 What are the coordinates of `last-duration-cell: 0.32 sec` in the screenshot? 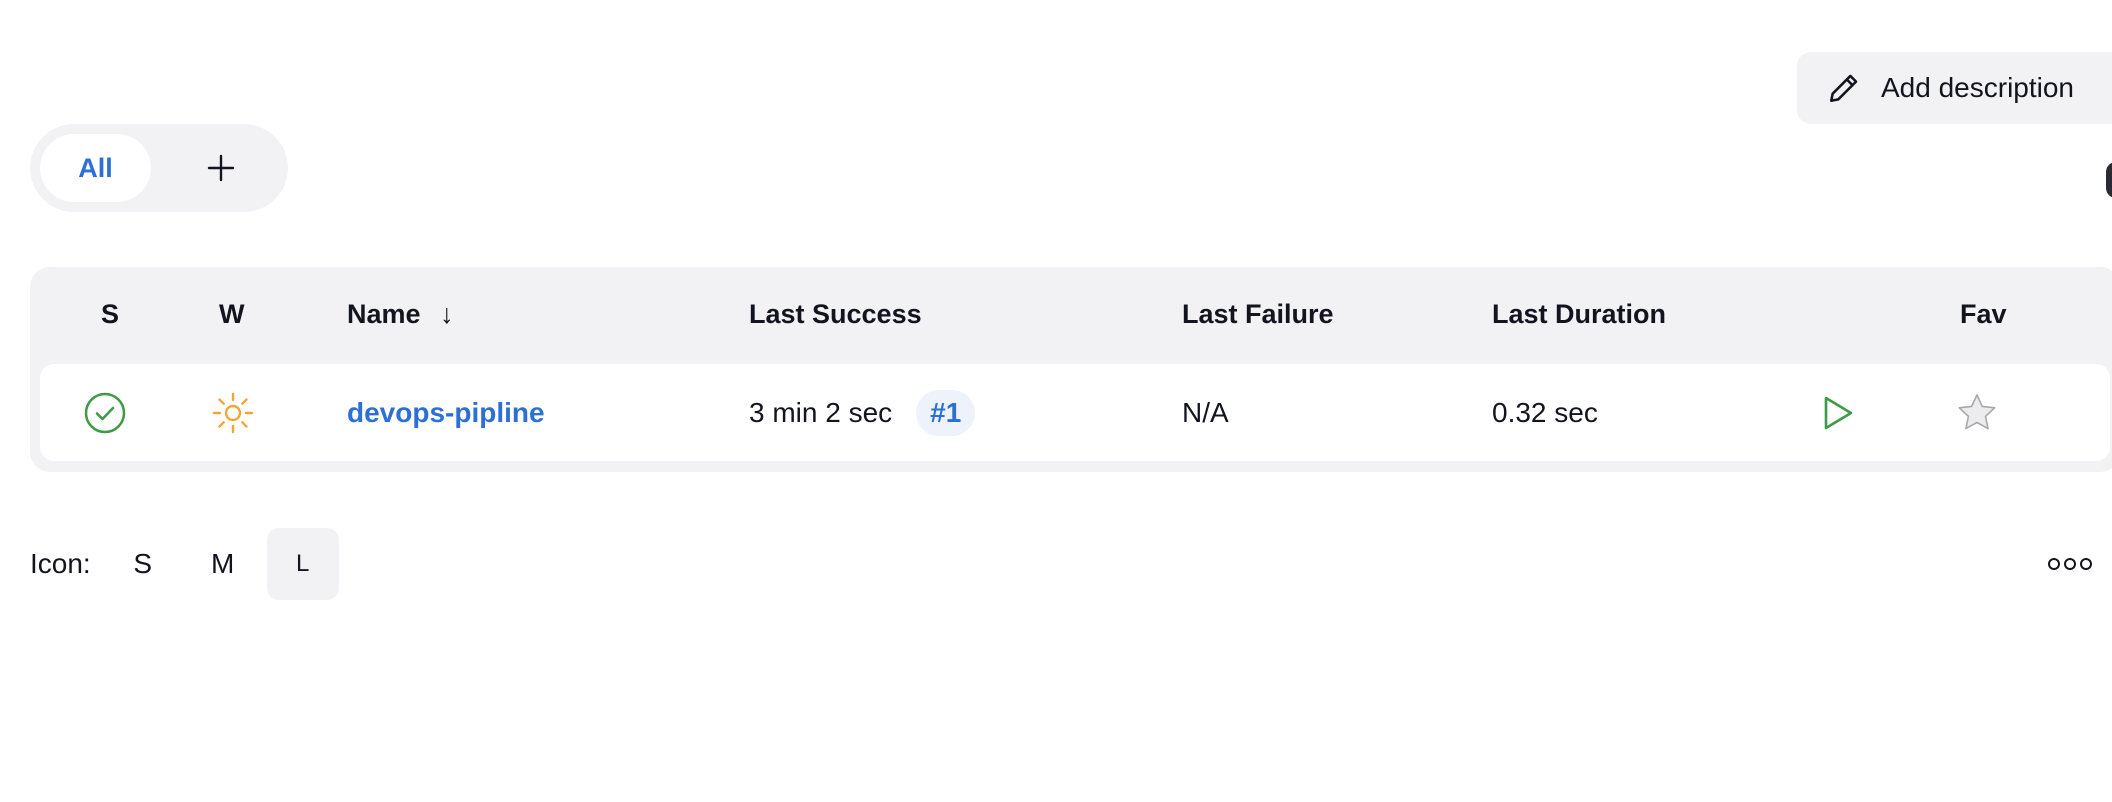 It's located at (1545, 412).